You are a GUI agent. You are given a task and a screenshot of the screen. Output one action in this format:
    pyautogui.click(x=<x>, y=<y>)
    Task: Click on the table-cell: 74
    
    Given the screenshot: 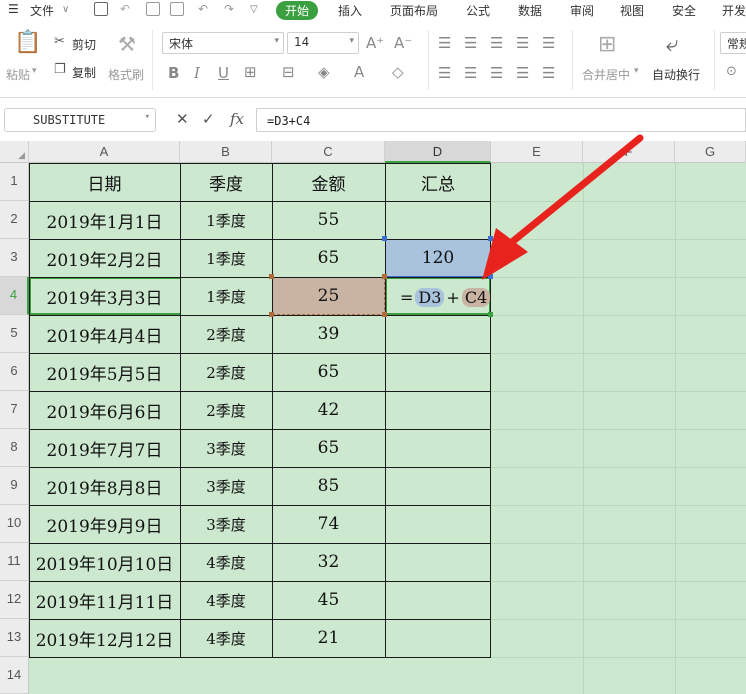 What is the action you would take?
    pyautogui.click(x=328, y=524)
    